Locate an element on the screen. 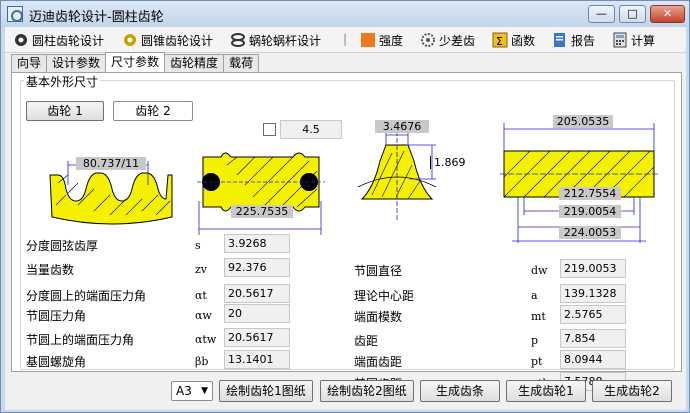 Image resolution: width=690 pixels, height=413 pixels. bottom-action-bar: A3 ▼ 绘制齿轮1图纸 绘制齿轮2图纸 生成齿条 生成齿轮1 生成齿轮2 is located at coordinates (345, 392).